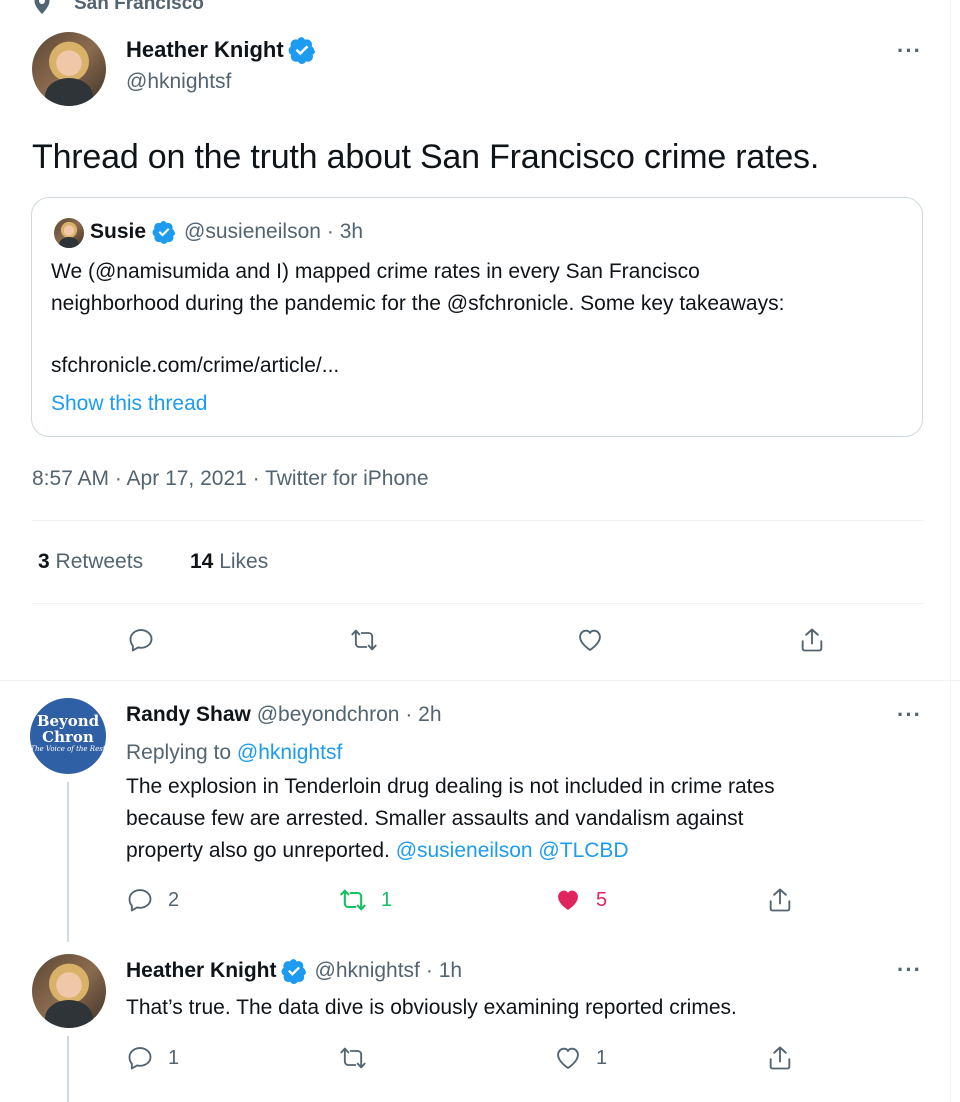  What do you see at coordinates (139, 7) in the screenshot?
I see `location-label: San Francisco` at bounding box center [139, 7].